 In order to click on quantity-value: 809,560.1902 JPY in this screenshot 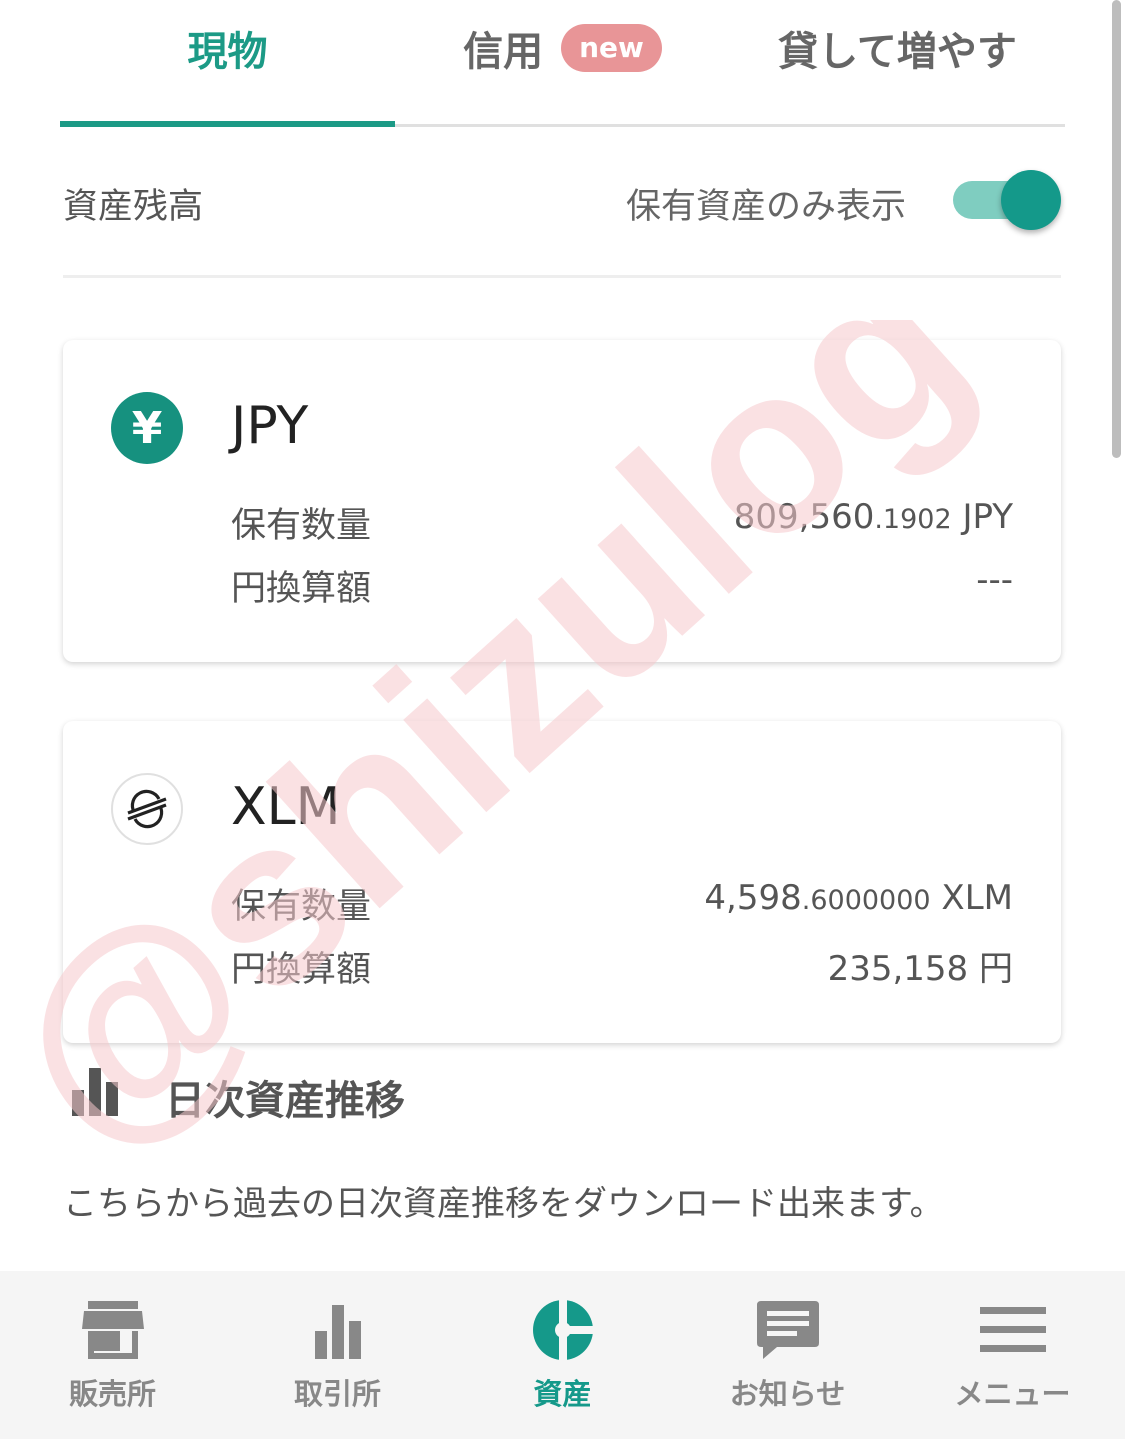, I will do `click(873, 517)`.